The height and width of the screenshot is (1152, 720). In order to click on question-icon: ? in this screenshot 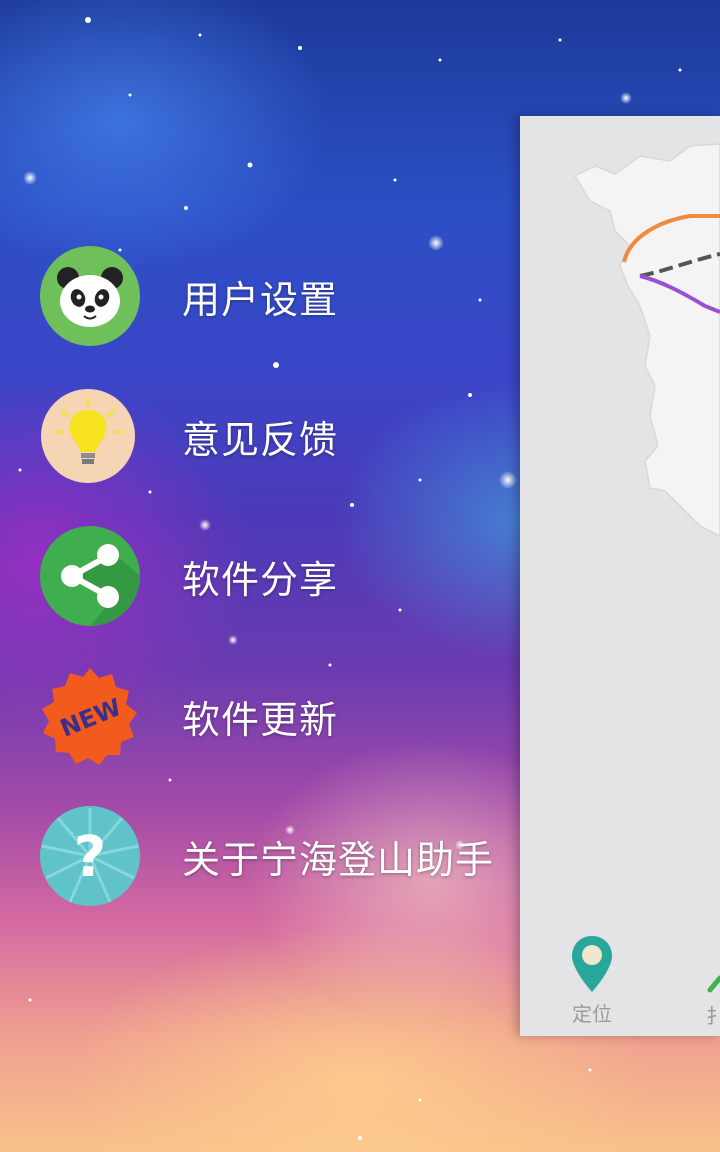, I will do `click(90, 856)`.